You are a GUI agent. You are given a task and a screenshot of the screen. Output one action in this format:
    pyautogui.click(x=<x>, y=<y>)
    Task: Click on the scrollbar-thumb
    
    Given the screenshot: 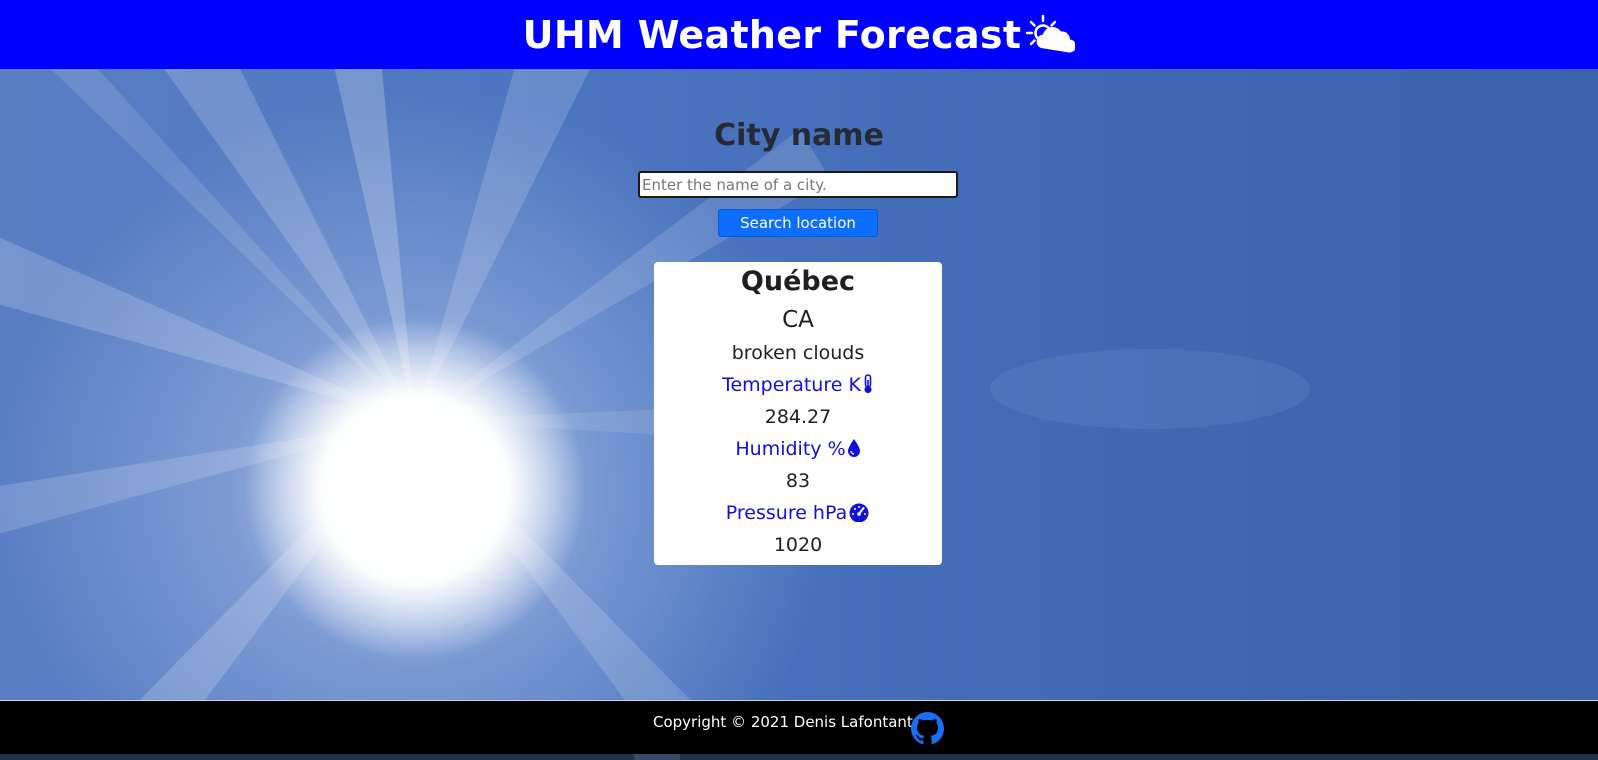 What is the action you would take?
    pyautogui.click(x=657, y=757)
    